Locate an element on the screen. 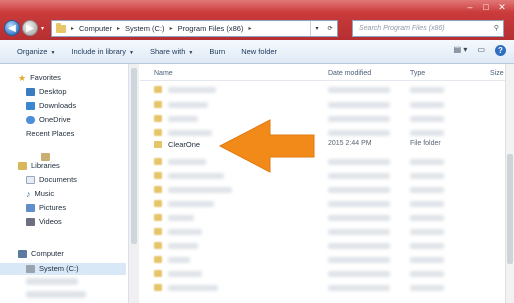 This screenshot has width=514, height=303. breadcrumb-computer: Computer is located at coordinates (95, 28).